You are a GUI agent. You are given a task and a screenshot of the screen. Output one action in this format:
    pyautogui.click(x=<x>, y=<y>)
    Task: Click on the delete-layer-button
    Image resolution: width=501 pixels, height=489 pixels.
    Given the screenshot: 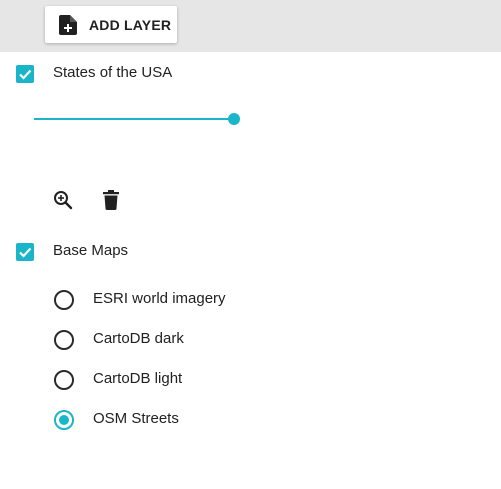 What is the action you would take?
    pyautogui.click(x=111, y=200)
    